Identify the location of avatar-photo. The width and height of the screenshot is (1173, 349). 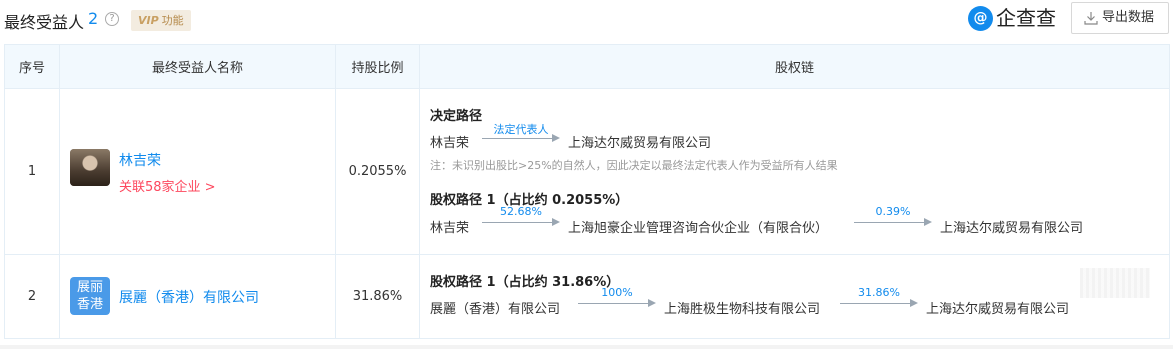
(90, 167).